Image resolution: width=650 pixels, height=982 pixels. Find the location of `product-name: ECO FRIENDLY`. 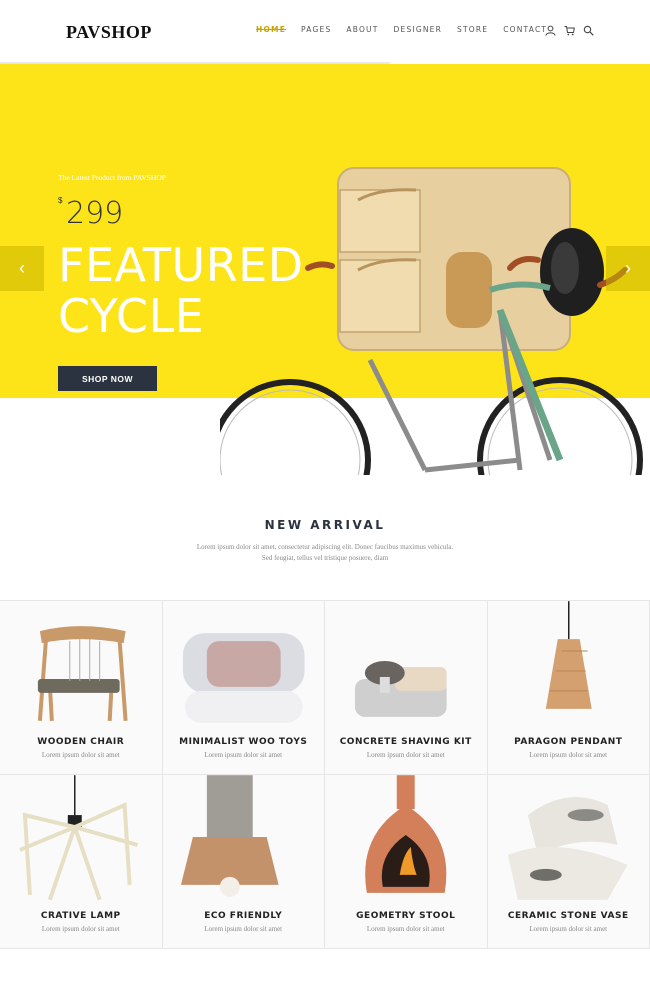

product-name: ECO FRIENDLY is located at coordinates (244, 916).